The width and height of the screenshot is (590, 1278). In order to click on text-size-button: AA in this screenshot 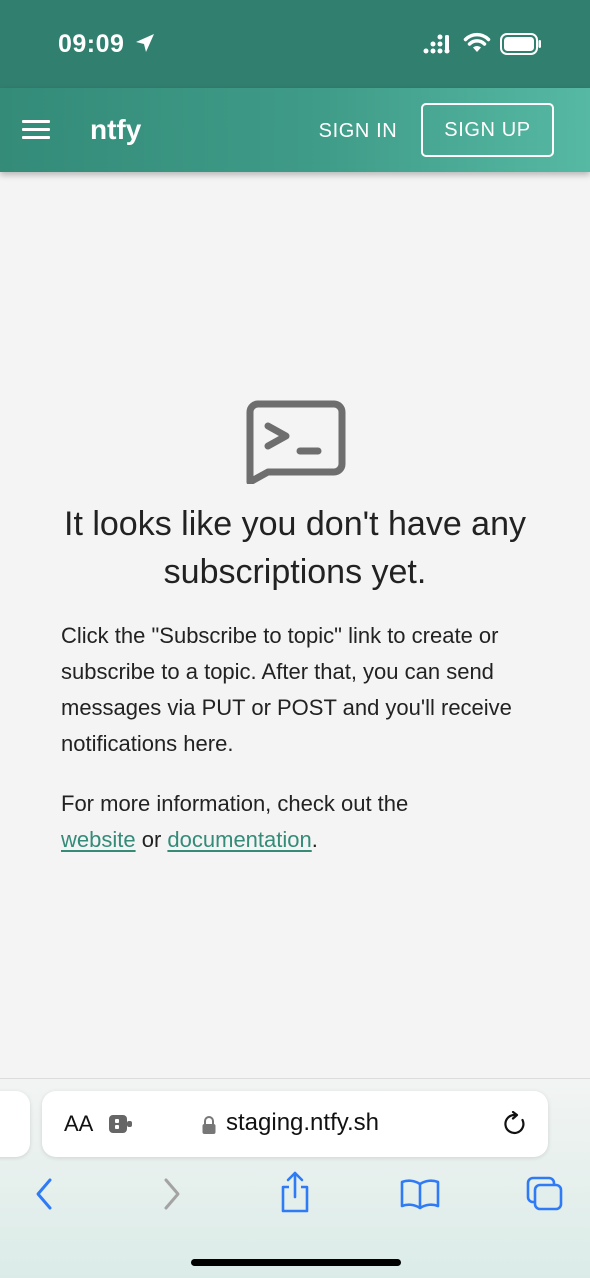, I will do `click(78, 1124)`.